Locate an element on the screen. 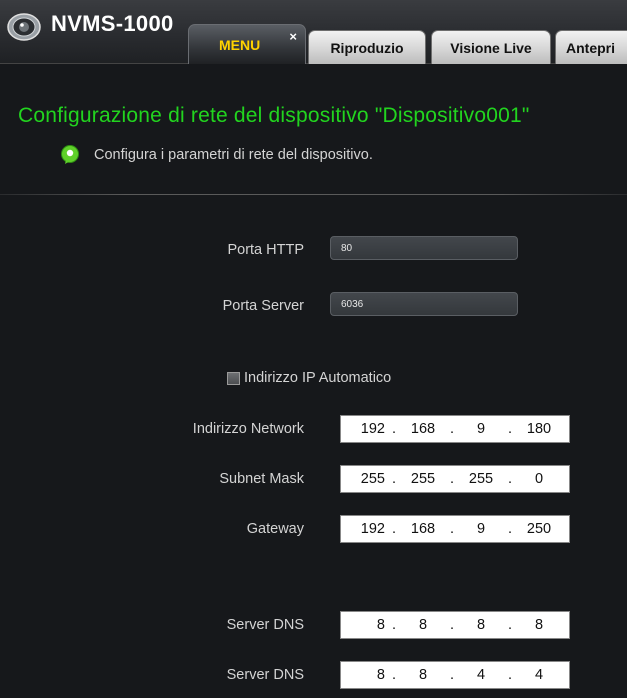 This screenshot has height=698, width=627. info-bubble-icon is located at coordinates (70, 154).